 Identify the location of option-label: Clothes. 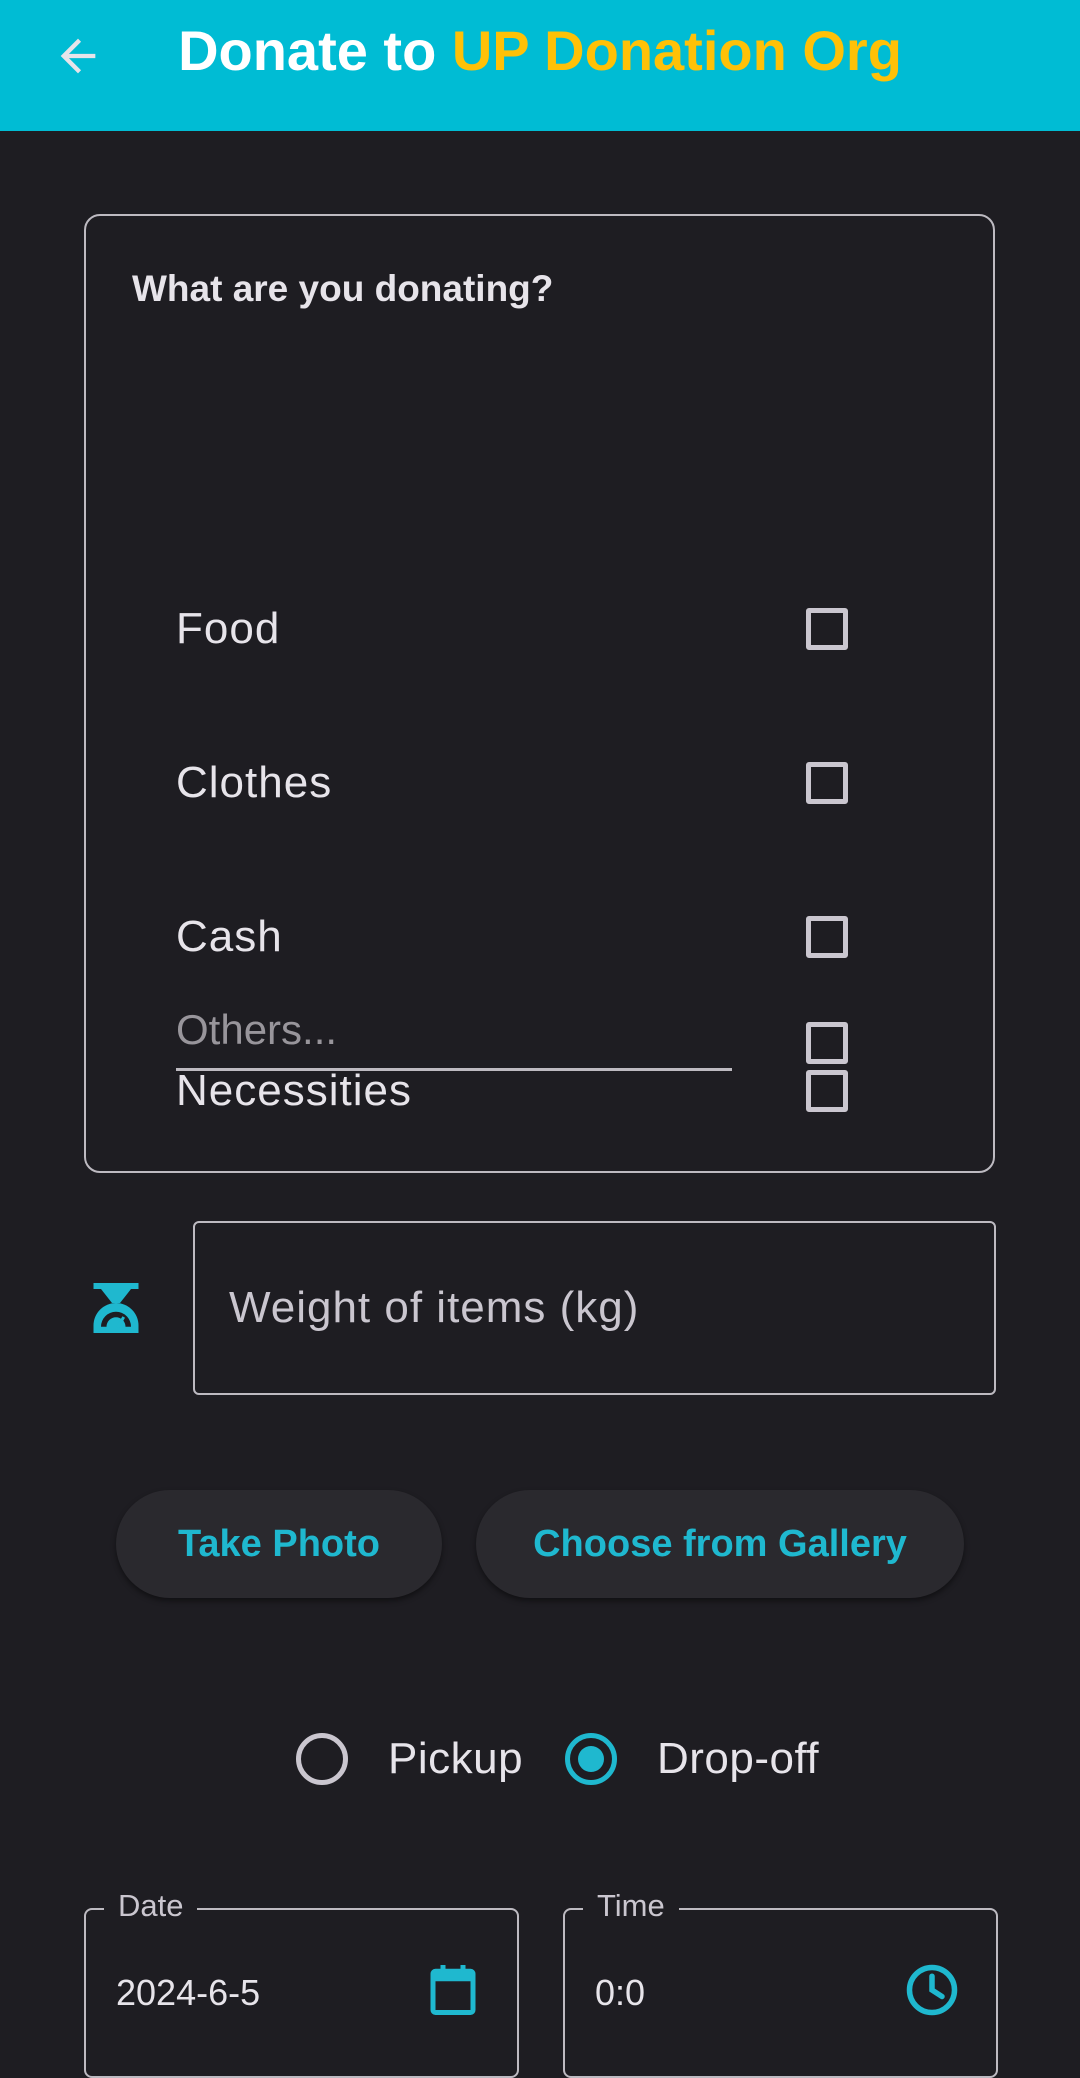
(254, 782).